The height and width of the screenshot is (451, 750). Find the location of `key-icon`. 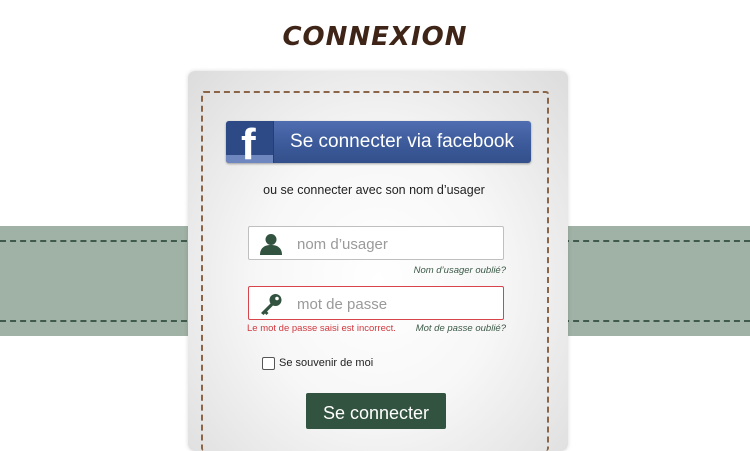

key-icon is located at coordinates (271, 304).